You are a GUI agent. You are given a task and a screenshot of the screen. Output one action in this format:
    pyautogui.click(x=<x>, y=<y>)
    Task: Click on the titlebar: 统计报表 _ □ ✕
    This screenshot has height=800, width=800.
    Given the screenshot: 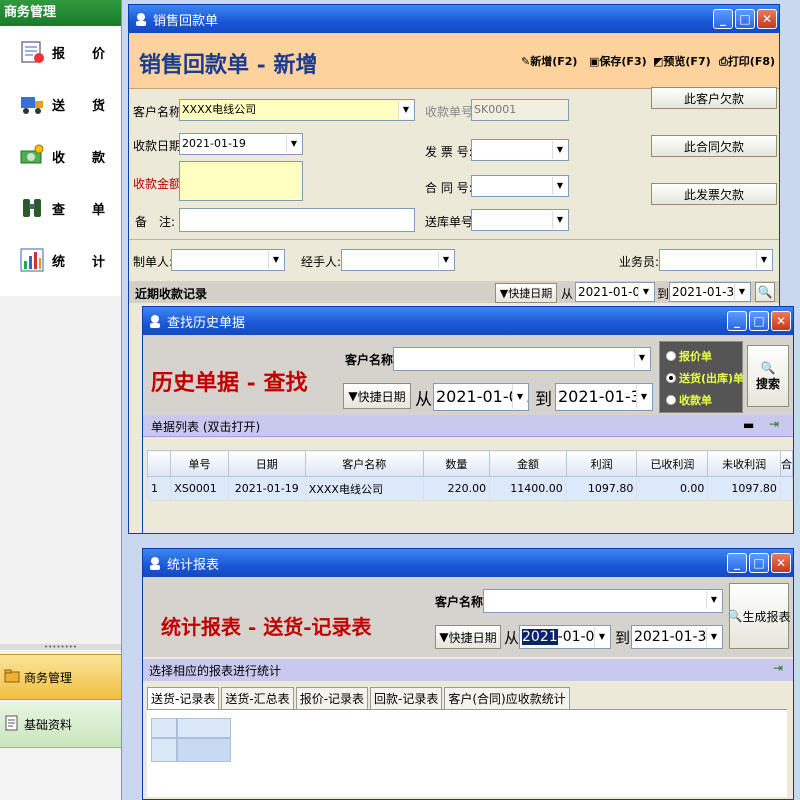 What is the action you would take?
    pyautogui.click(x=468, y=563)
    